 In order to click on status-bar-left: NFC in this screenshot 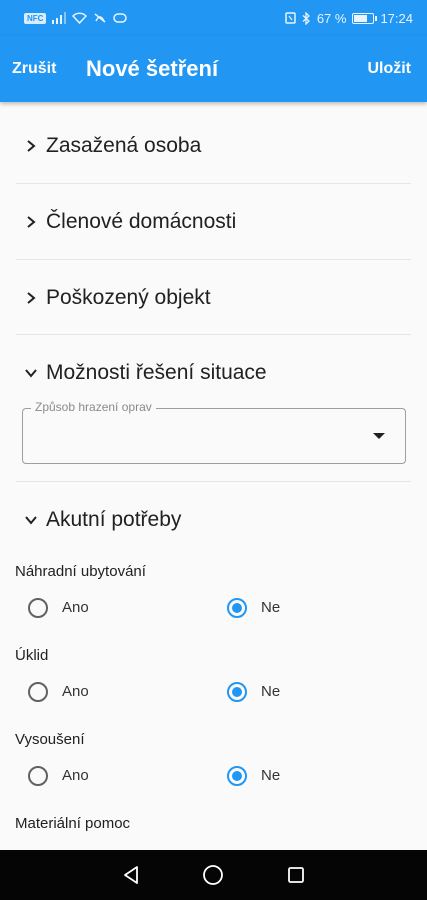, I will do `click(76, 18)`.